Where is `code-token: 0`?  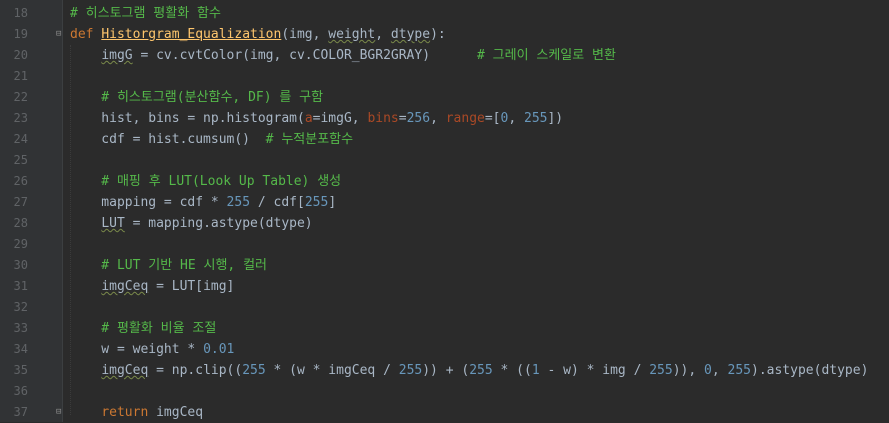
code-token: 0 is located at coordinates (708, 370).